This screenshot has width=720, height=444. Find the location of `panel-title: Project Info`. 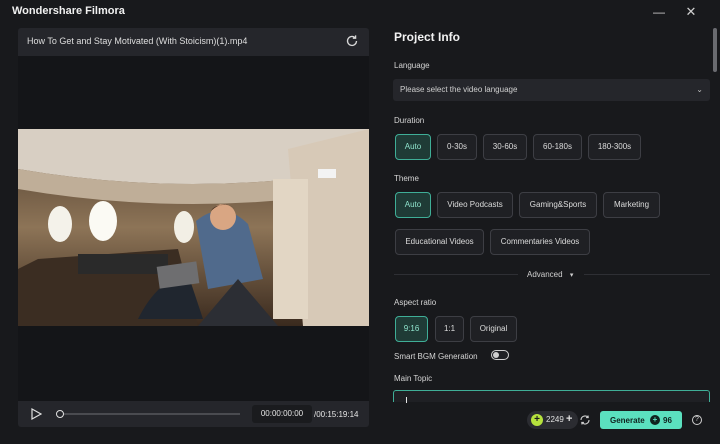

panel-title: Project Info is located at coordinates (427, 37).